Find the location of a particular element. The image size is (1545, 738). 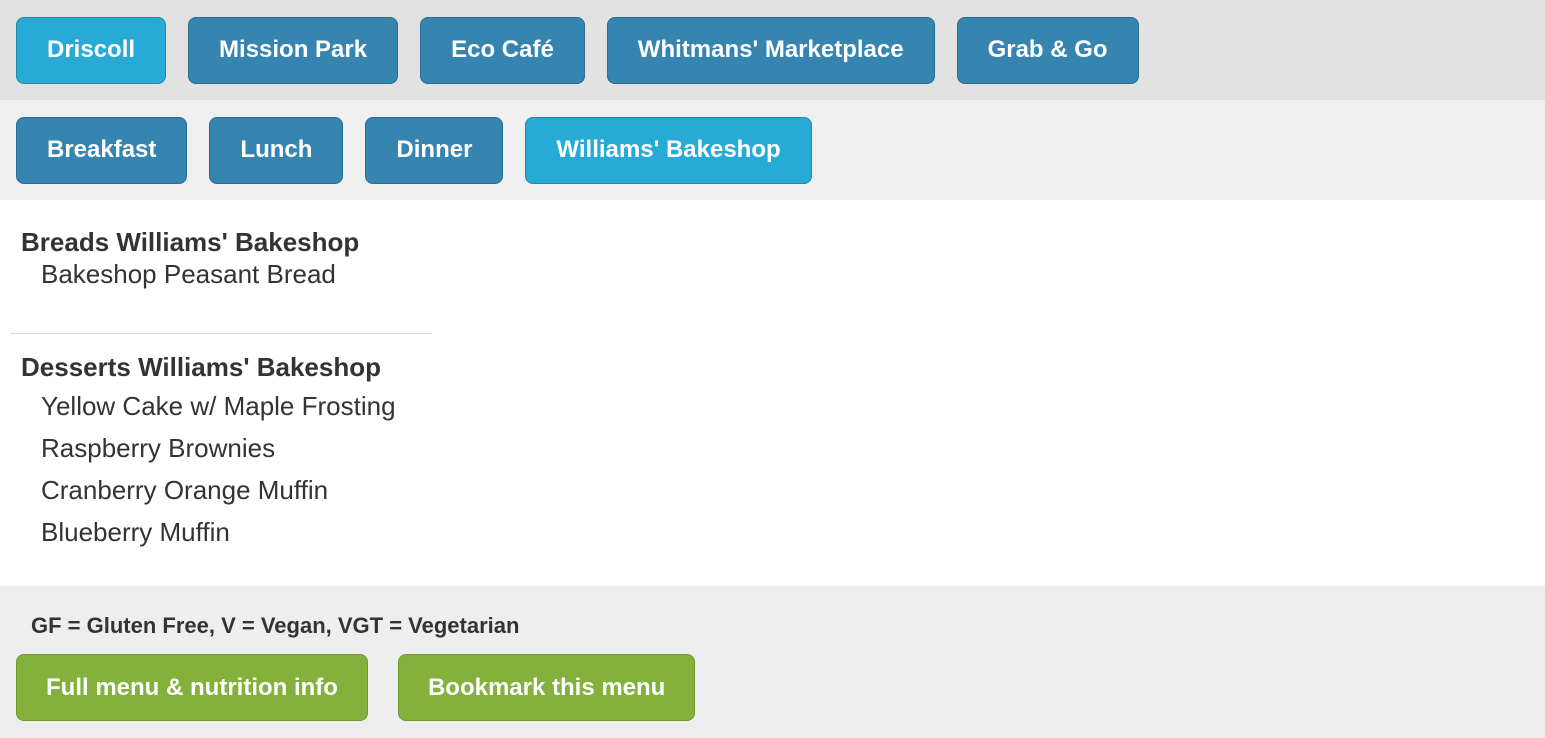

menu-item: Bakeshop Peasant Bread is located at coordinates (188, 274).